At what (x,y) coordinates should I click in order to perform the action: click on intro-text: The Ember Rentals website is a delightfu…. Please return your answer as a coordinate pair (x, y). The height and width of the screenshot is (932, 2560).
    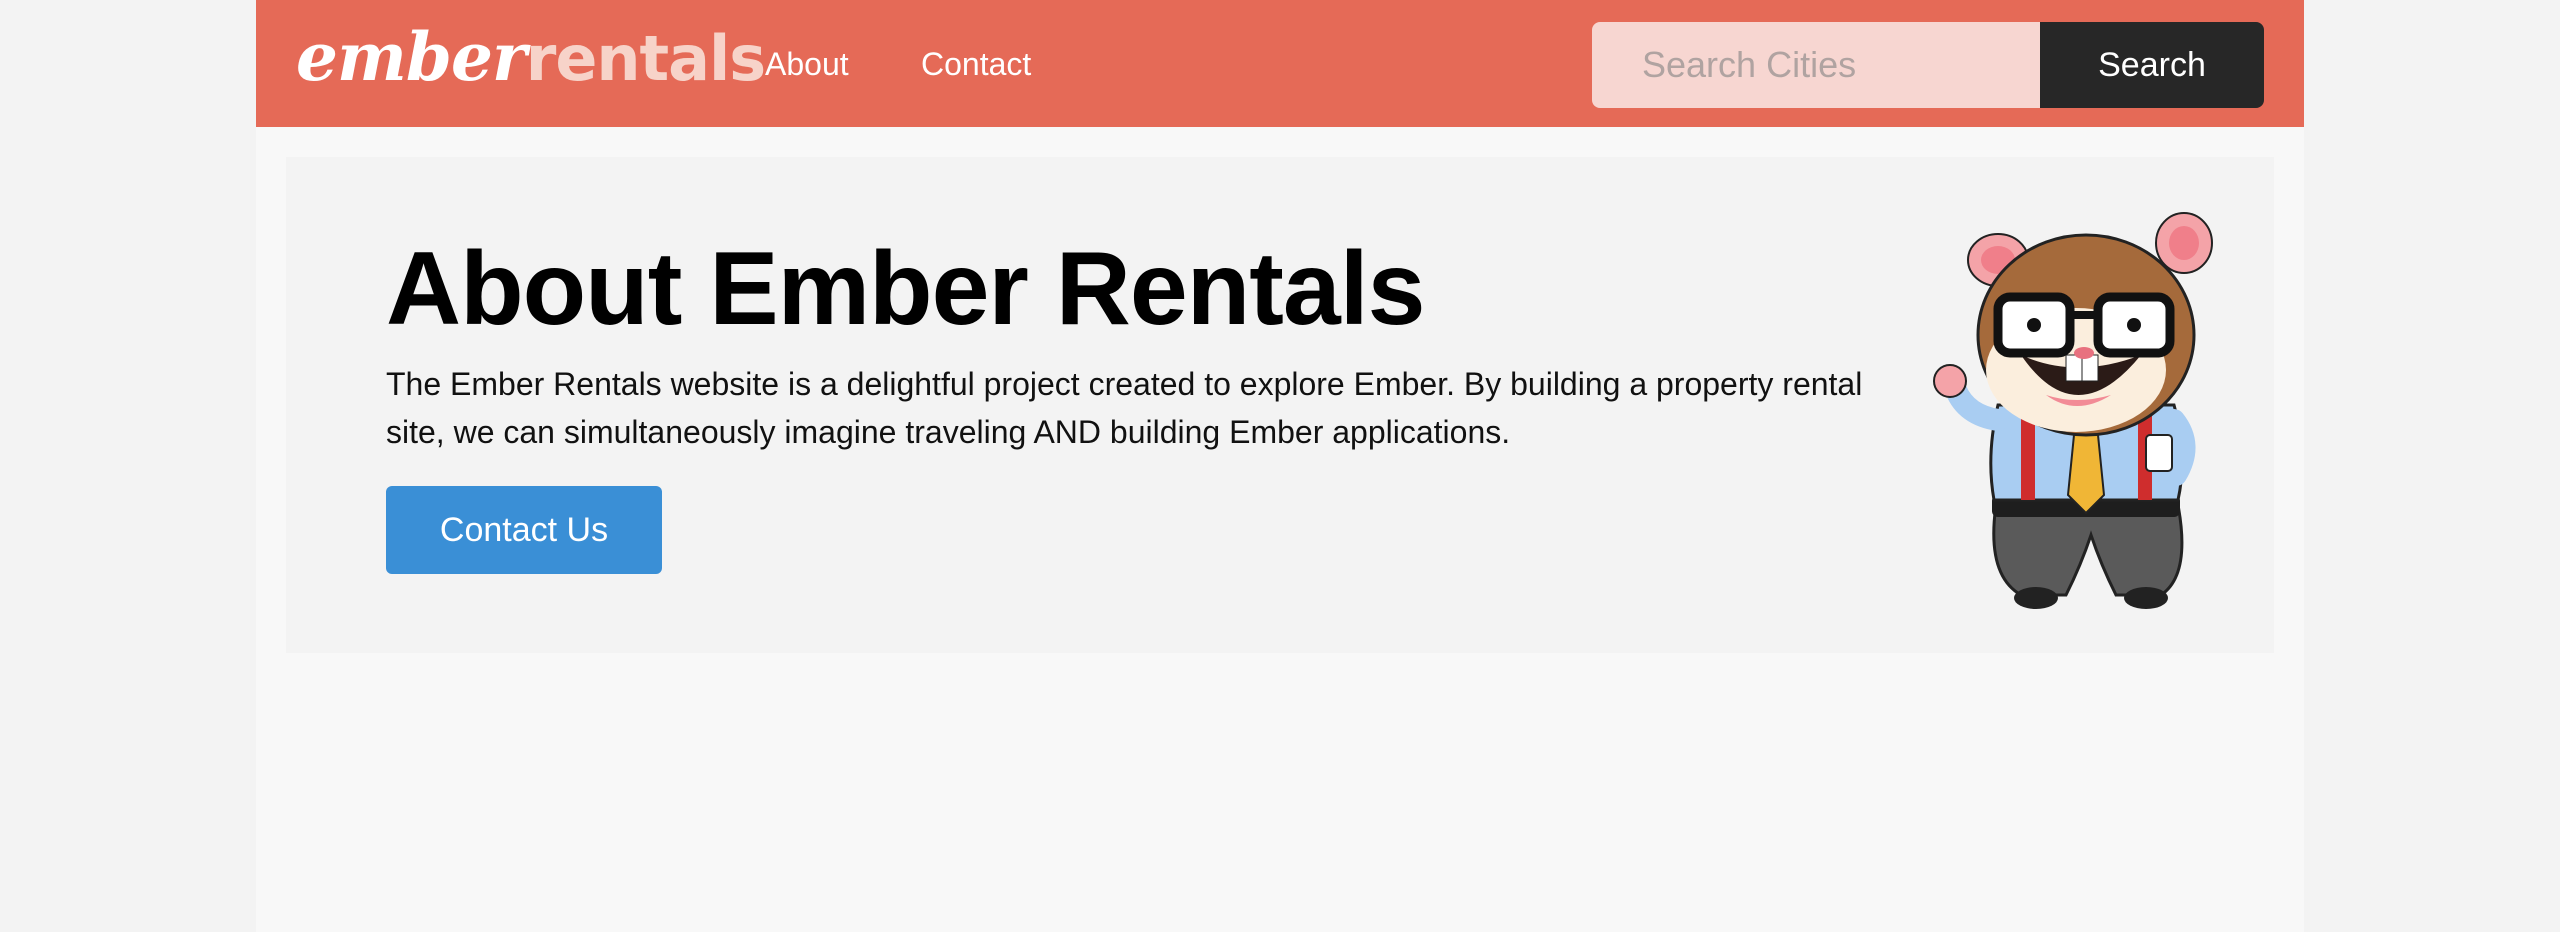
    Looking at the image, I should click on (1124, 408).